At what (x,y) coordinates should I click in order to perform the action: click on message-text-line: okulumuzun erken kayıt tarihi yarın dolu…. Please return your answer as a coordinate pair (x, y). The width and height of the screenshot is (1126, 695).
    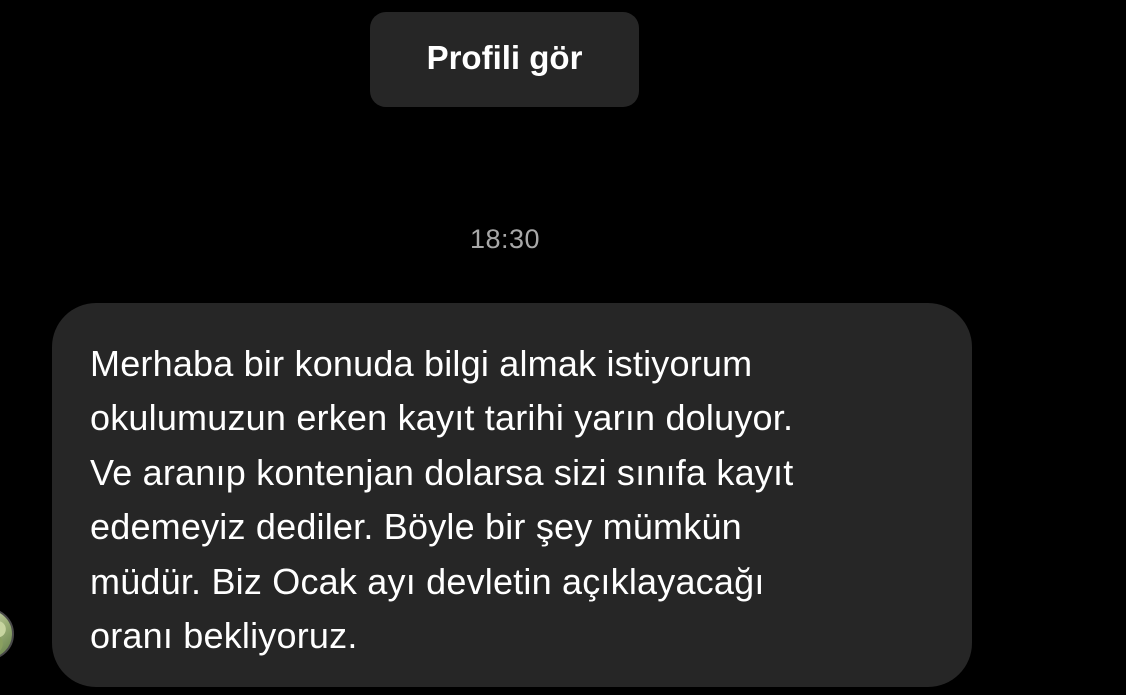
    Looking at the image, I should click on (442, 418).